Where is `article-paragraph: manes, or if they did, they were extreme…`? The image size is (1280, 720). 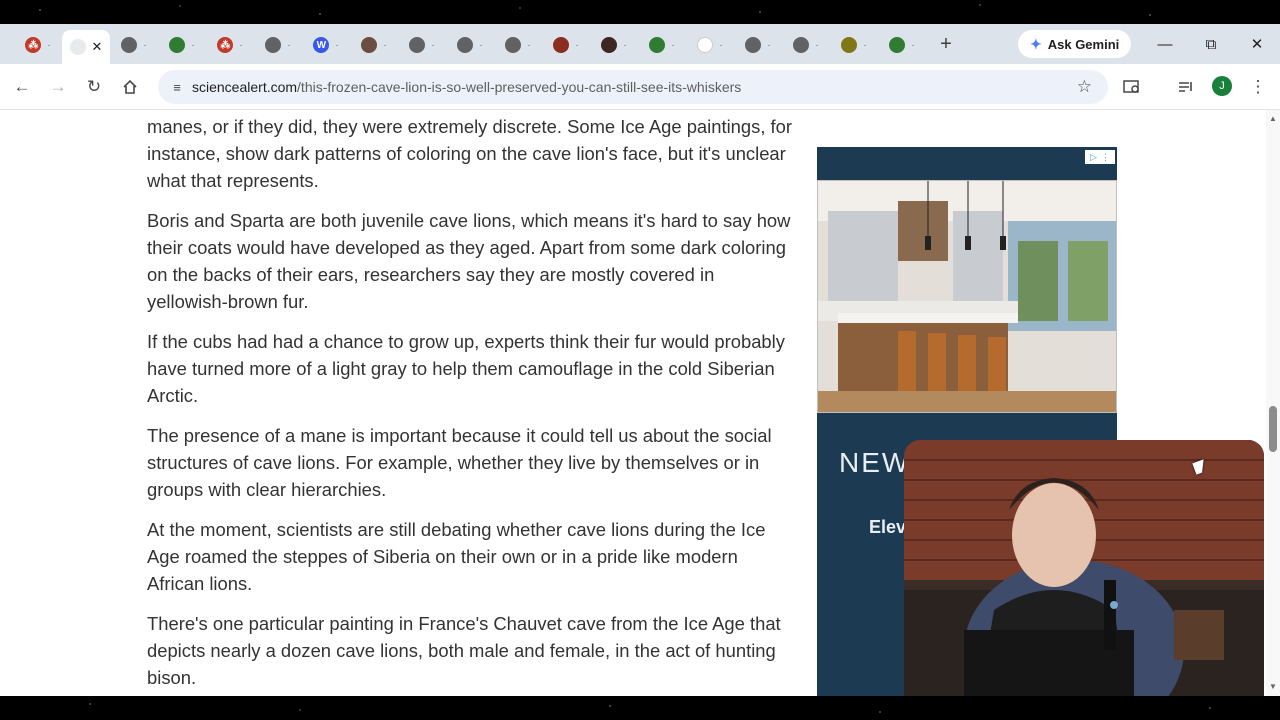
article-paragraph: manes, or if they did, they were extreme… is located at coordinates (470, 153).